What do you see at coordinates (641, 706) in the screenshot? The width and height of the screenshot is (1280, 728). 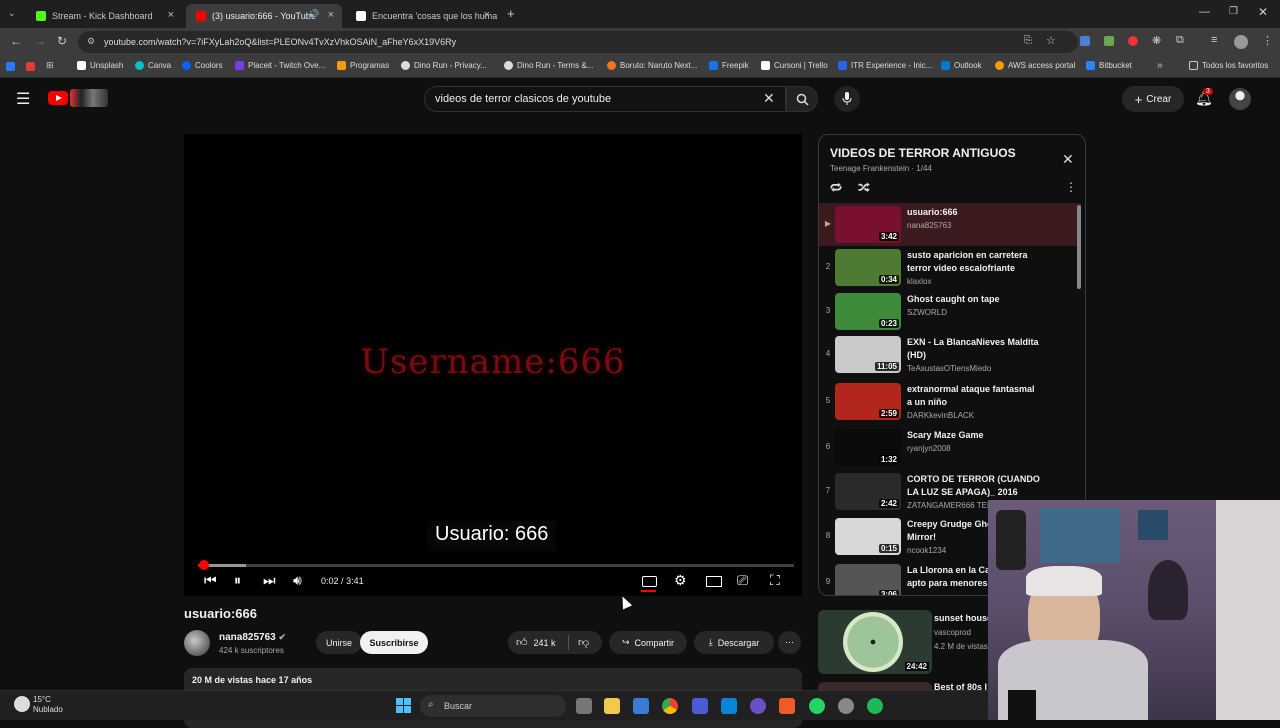 I see `microsoft-store-icon` at bounding box center [641, 706].